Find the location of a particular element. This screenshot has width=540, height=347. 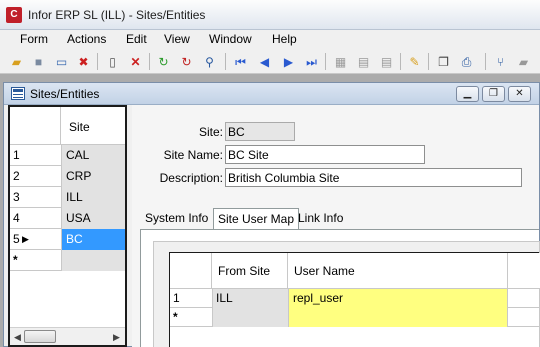

tab-strip: System Info Site User Map Link Info is located at coordinates (339, 219).